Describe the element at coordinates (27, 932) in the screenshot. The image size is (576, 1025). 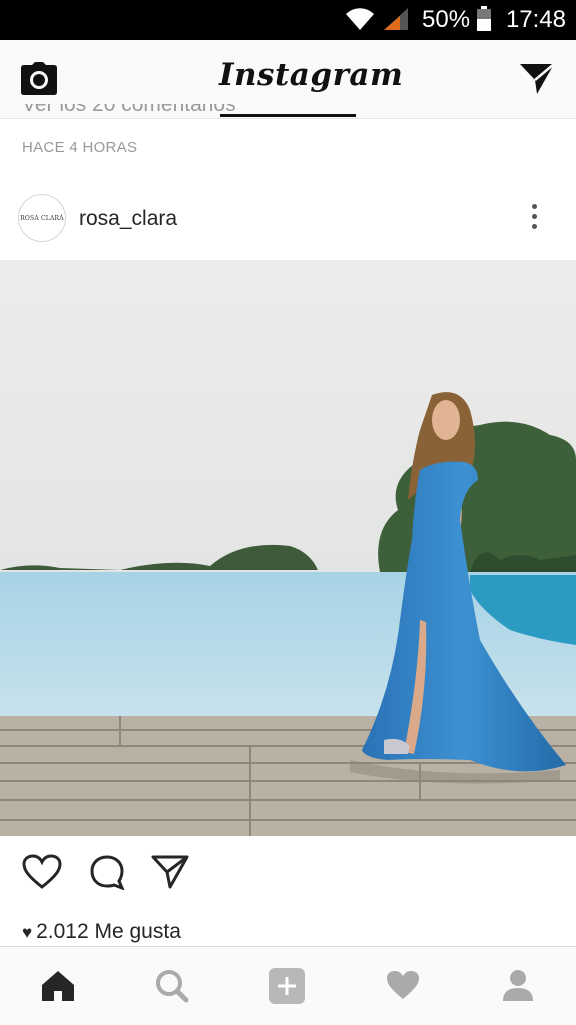
I see `small-heart-icon: ♥` at that location.